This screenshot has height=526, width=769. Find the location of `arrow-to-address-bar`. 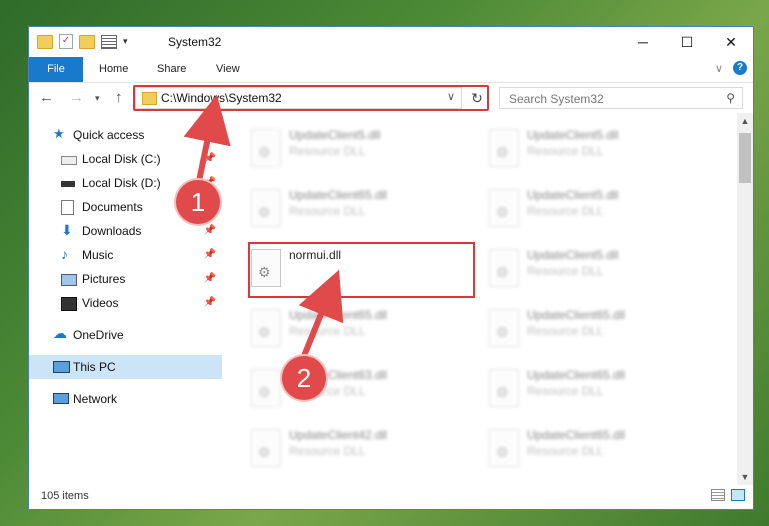

arrow-to-address-bar is located at coordinates (207, 141).